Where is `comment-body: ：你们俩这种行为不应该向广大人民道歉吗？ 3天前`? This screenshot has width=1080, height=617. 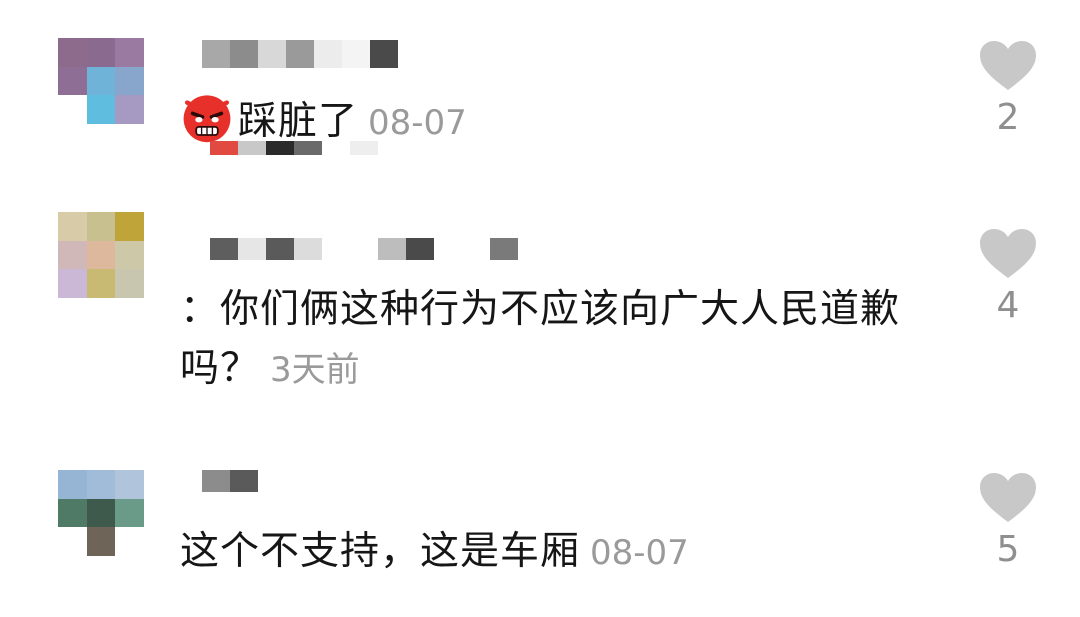
comment-body: ：你们俩这种行为不应该向广大人民道歉吗？ 3天前 is located at coordinates (555, 340).